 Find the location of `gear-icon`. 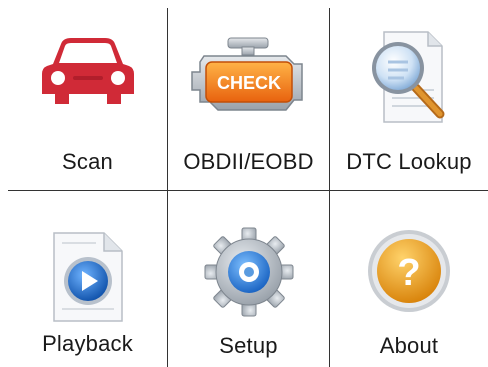

gear-icon is located at coordinates (249, 272).